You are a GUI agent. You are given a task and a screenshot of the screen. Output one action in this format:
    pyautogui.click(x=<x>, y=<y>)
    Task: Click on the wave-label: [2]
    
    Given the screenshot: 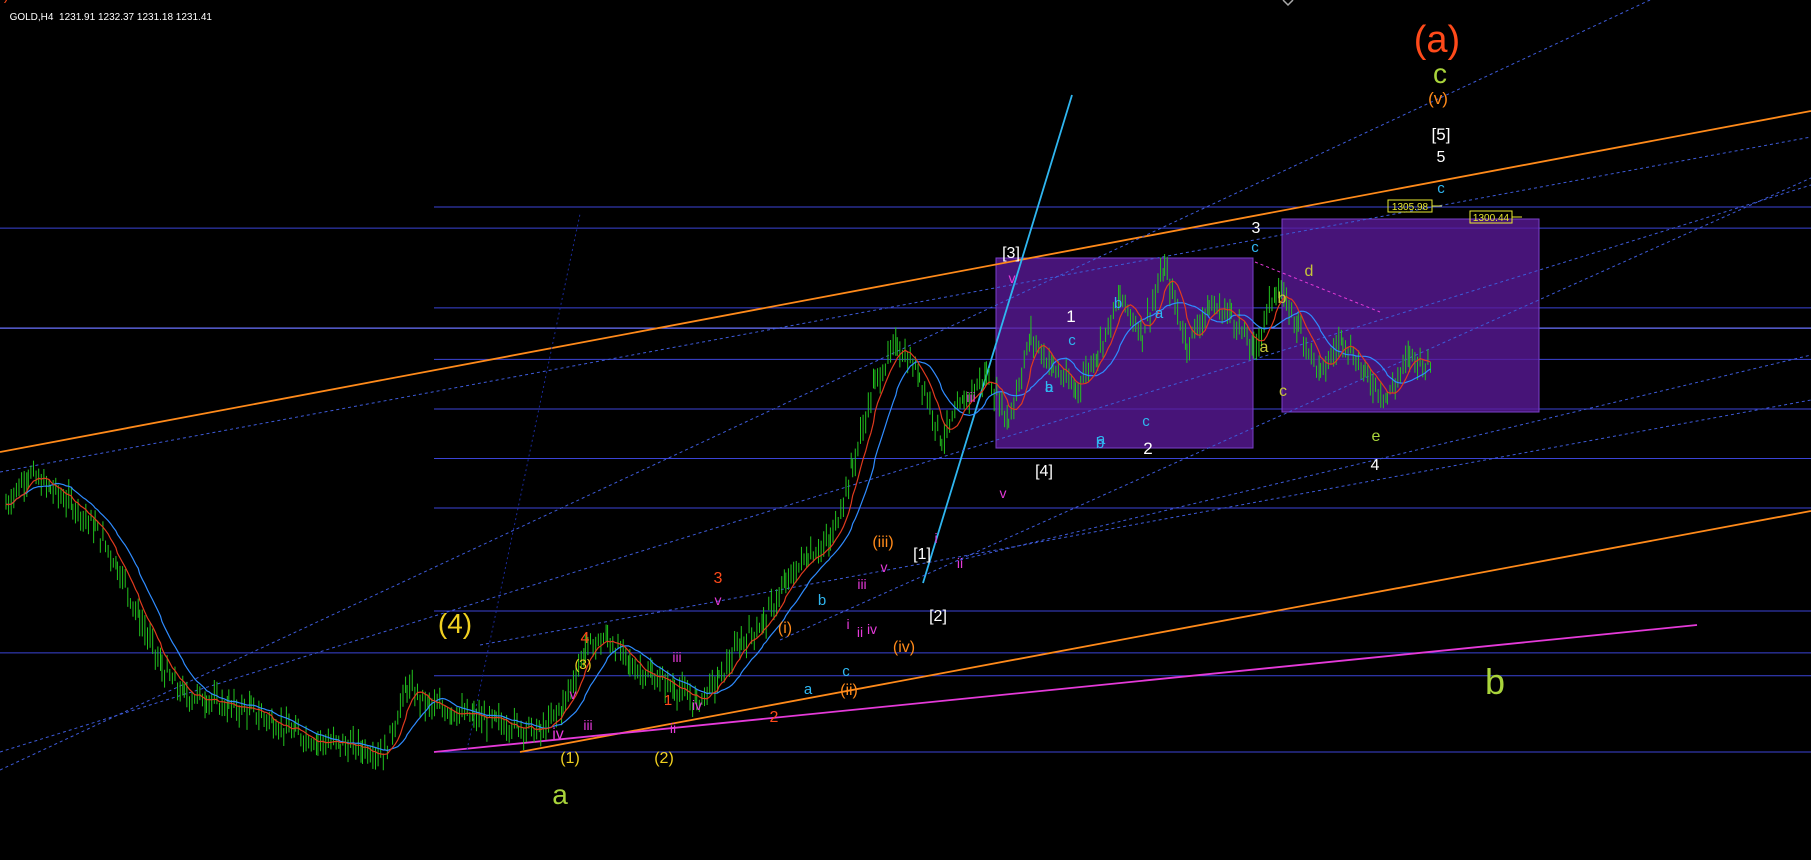 What is the action you would take?
    pyautogui.click(x=938, y=616)
    